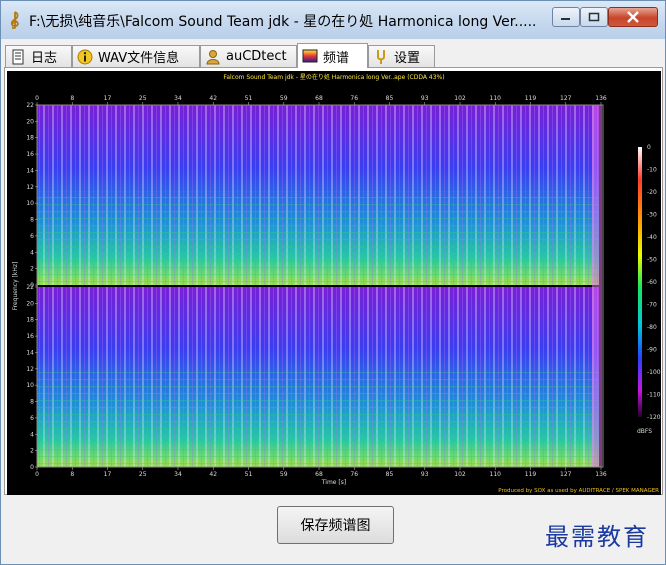 This screenshot has height=565, width=666. I want to click on x-tick-label-top: 59, so click(284, 98).